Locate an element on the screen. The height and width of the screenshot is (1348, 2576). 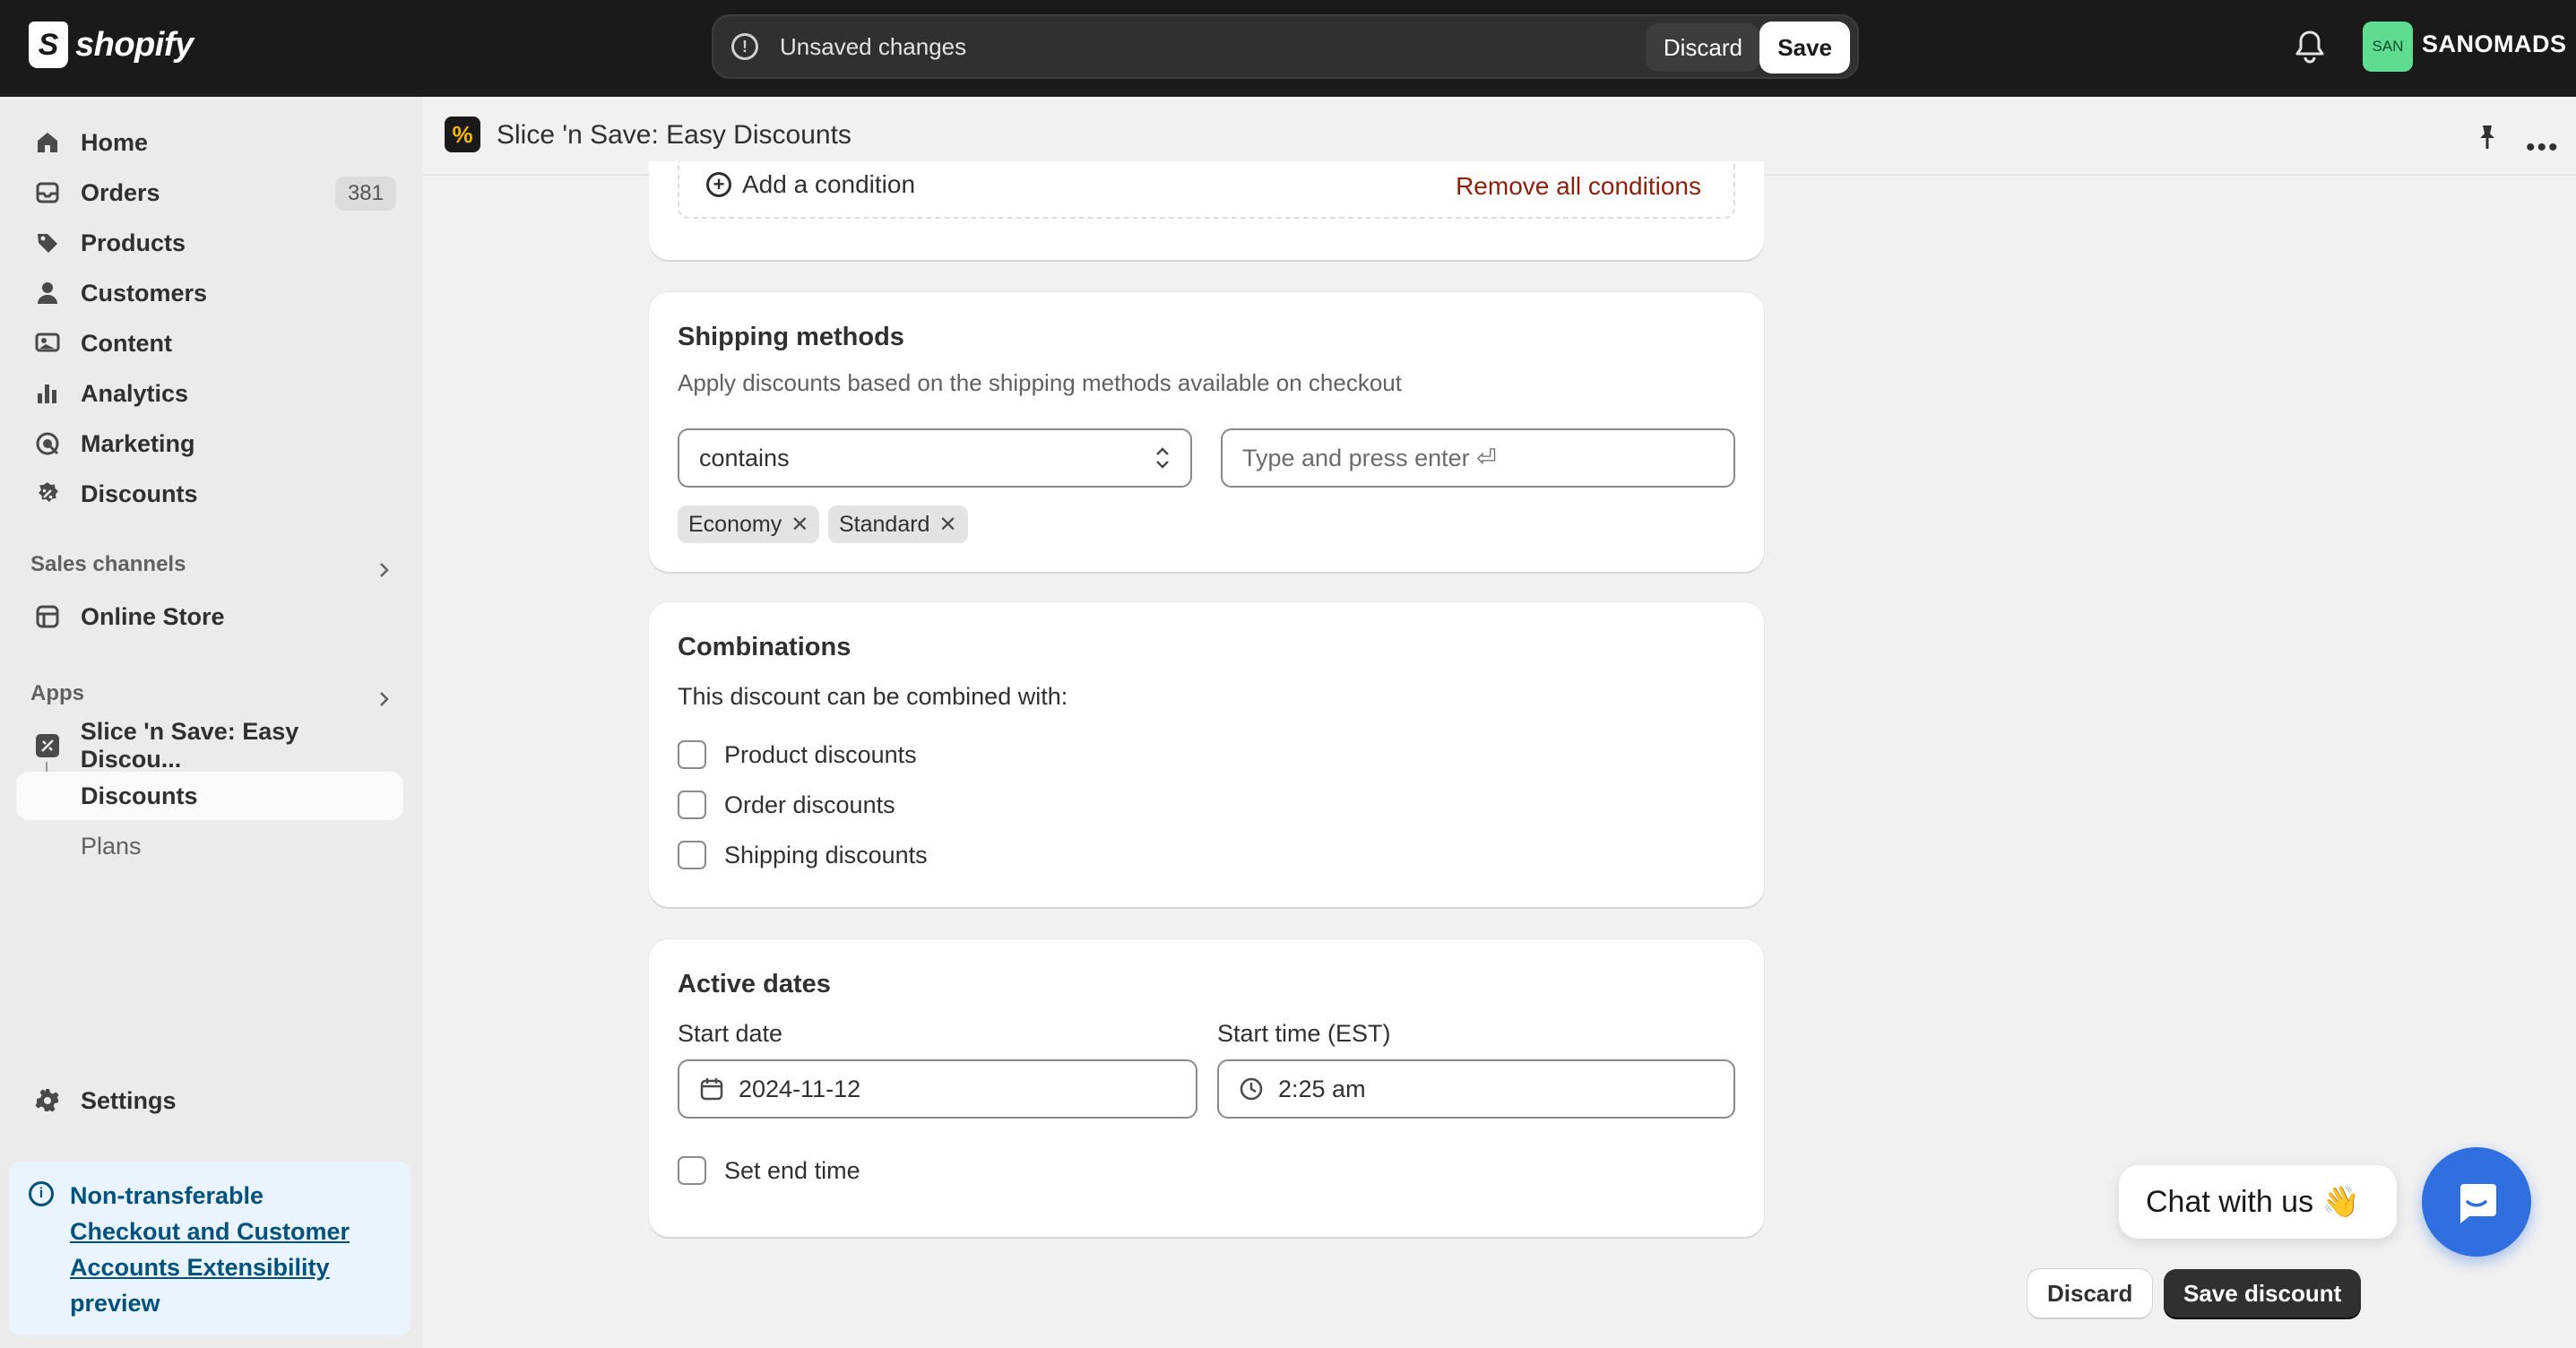
store-name: SANOMADS is located at coordinates (2494, 44).